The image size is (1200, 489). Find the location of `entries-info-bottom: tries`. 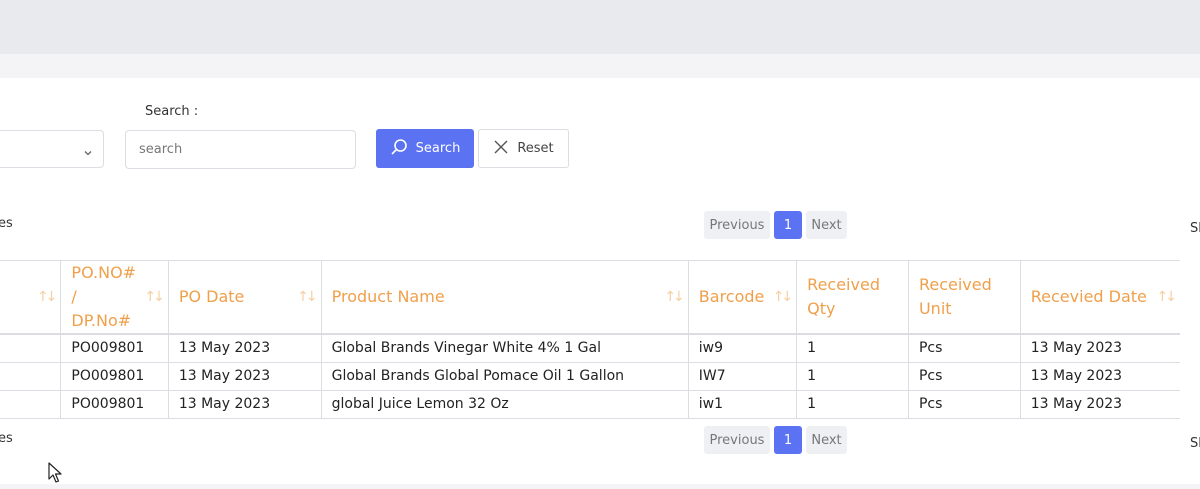

entries-info-bottom: tries is located at coordinates (6, 438).